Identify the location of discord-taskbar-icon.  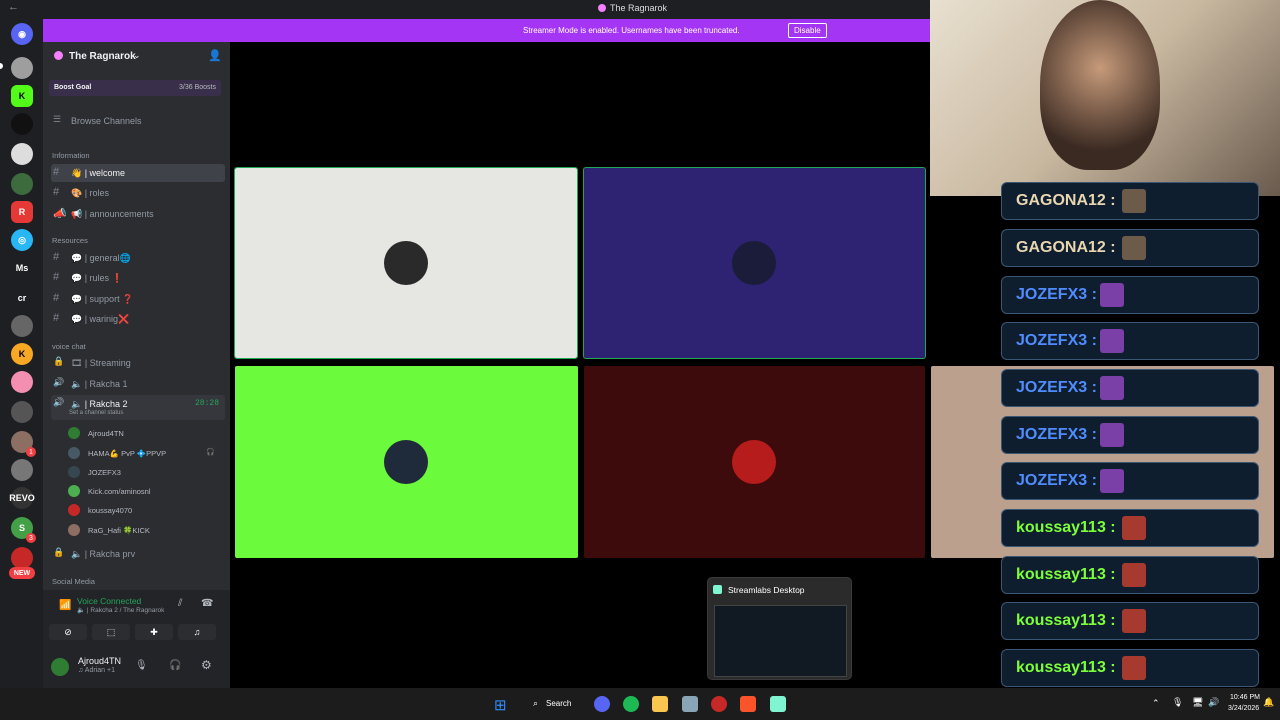
(602, 704).